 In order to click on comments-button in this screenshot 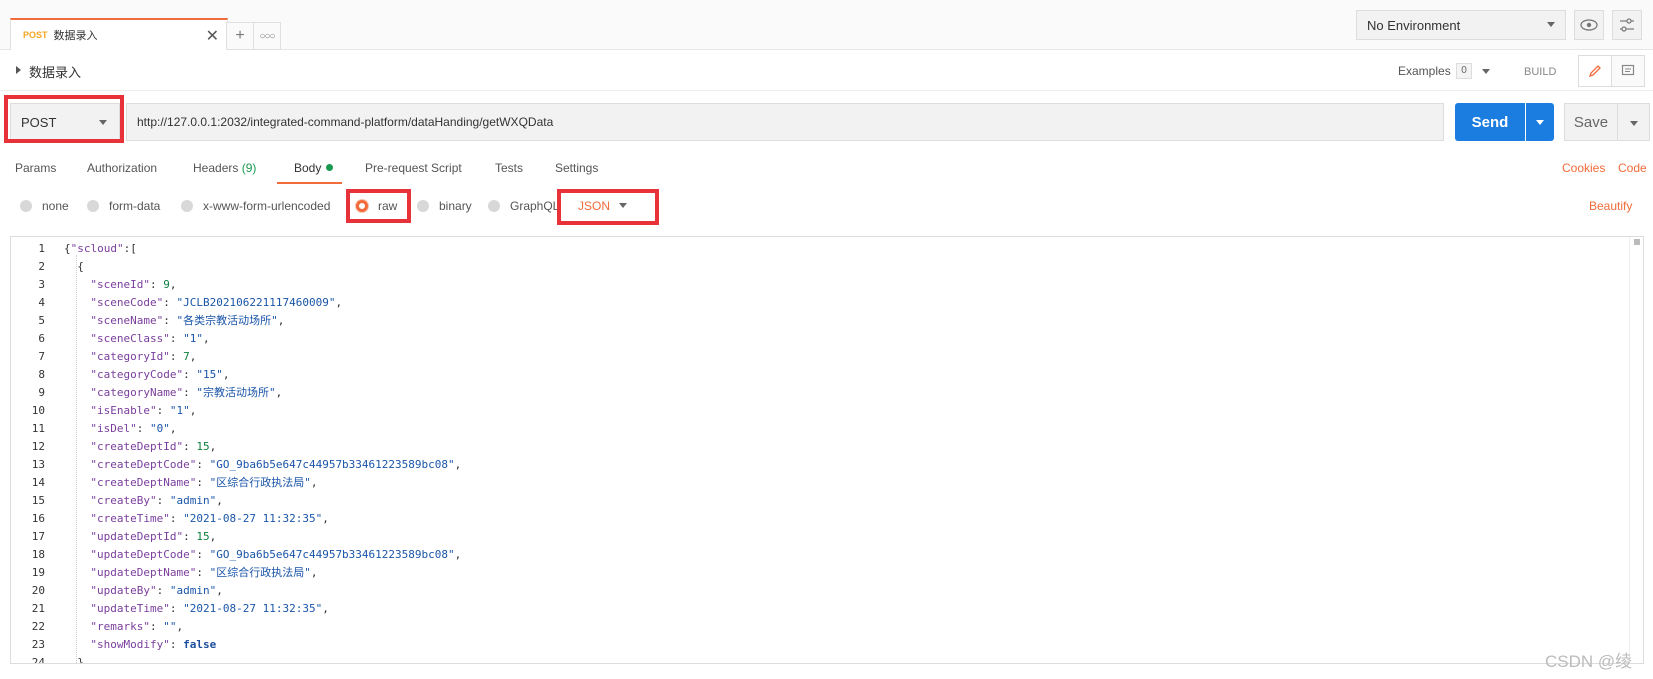, I will do `click(1628, 71)`.